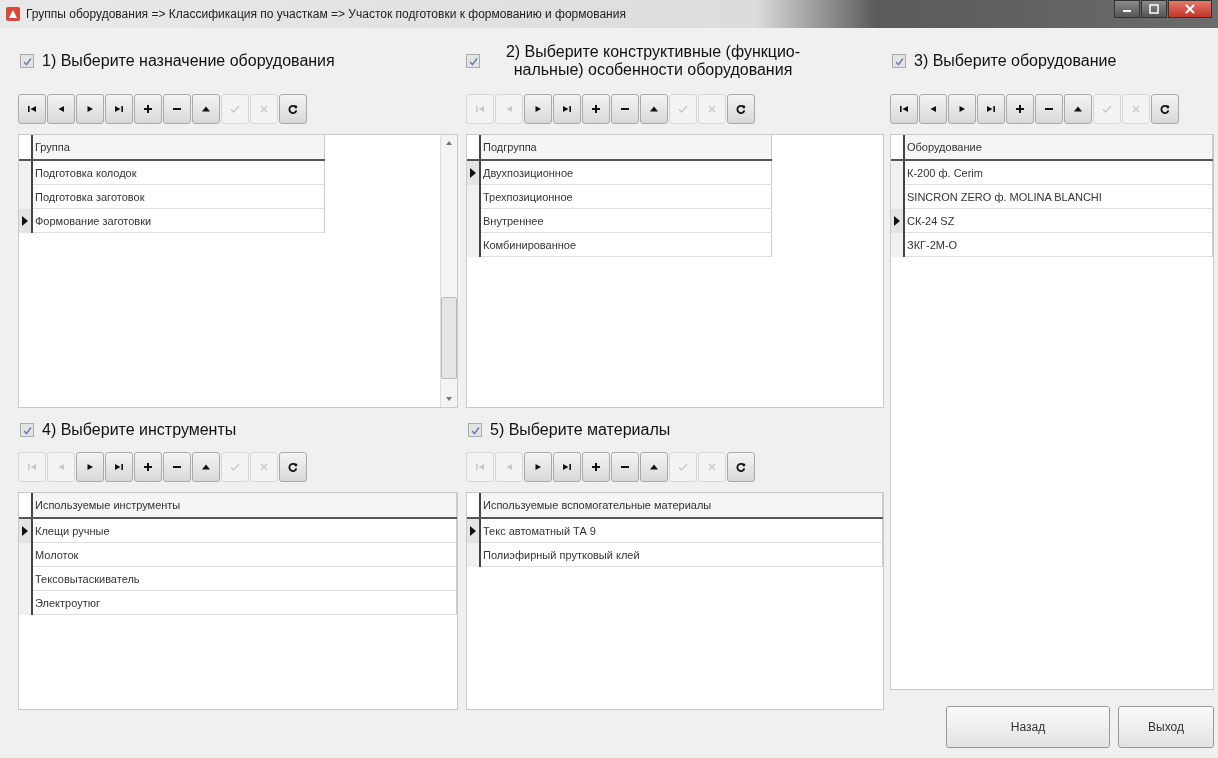  I want to click on panel-title: 3) Выберите оборудование, so click(1015, 61).